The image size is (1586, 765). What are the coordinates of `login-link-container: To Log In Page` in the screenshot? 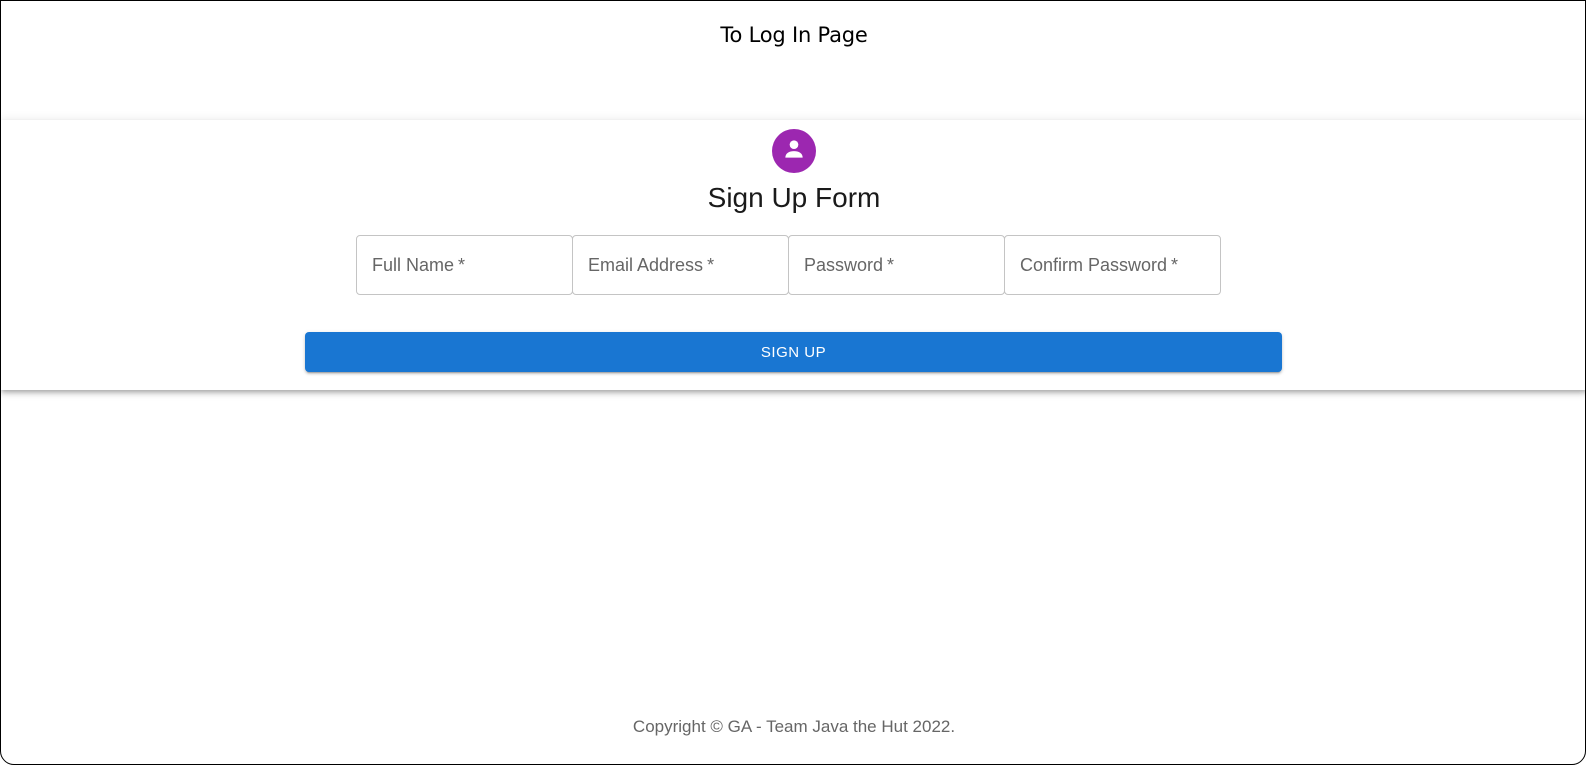 It's located at (793, 35).